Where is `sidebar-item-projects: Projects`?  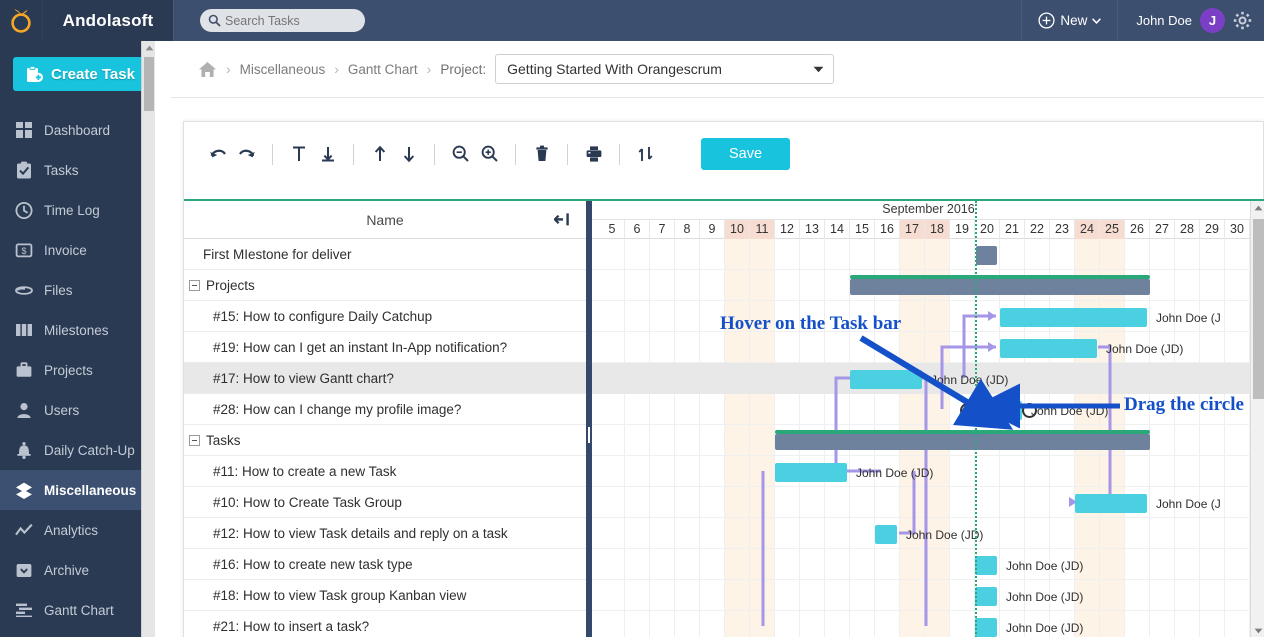 sidebar-item-projects: Projects is located at coordinates (77, 370).